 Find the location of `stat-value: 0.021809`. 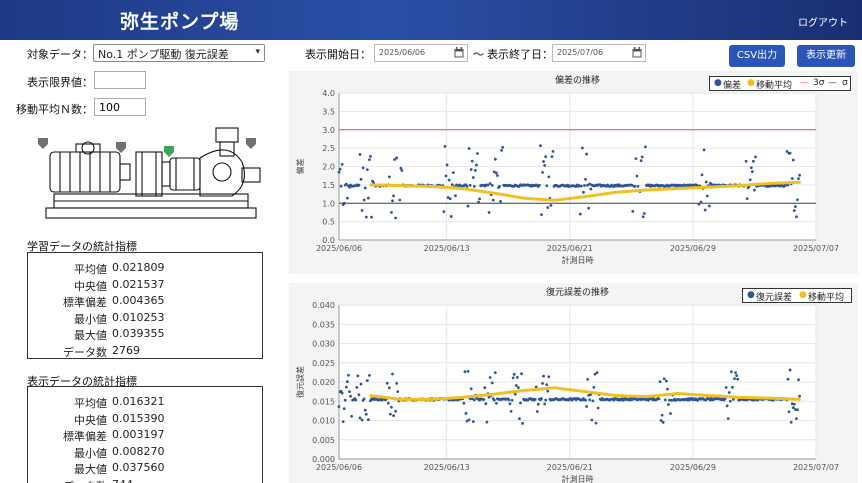

stat-value: 0.021809 is located at coordinates (138, 267).